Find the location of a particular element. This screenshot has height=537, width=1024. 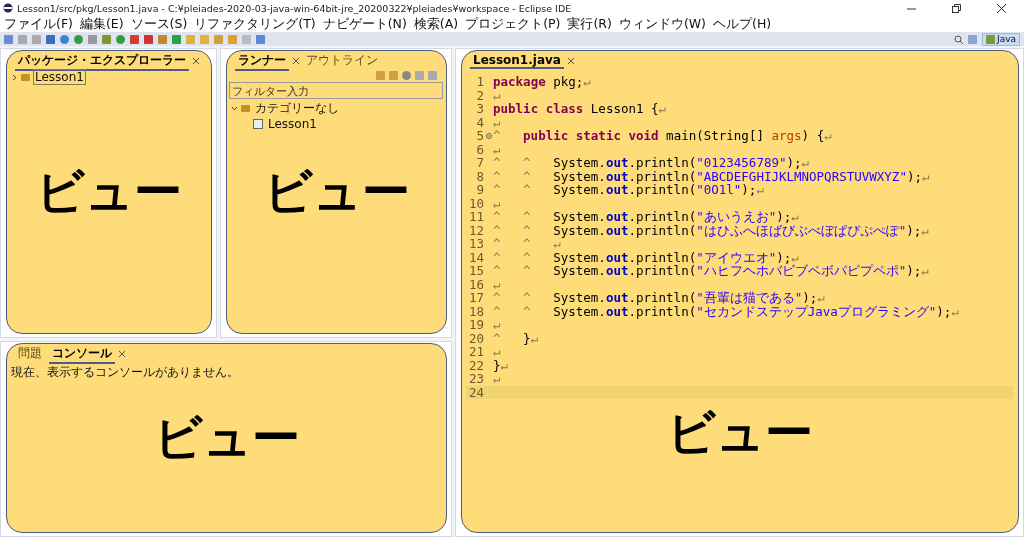

code-line: ^ ^ System.out.println("はひふへほばびぶべぼぱぴぷぺぽ");↵ is located at coordinates (711, 230).